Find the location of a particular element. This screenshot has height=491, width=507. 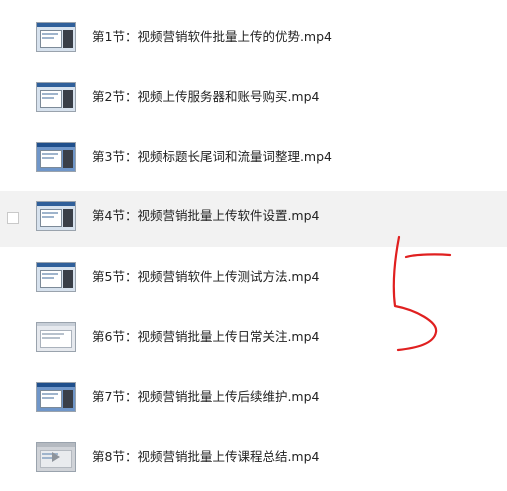

file-row-8: 第8节：视频营销批量上传课程总结.mp4 is located at coordinates (253, 460).